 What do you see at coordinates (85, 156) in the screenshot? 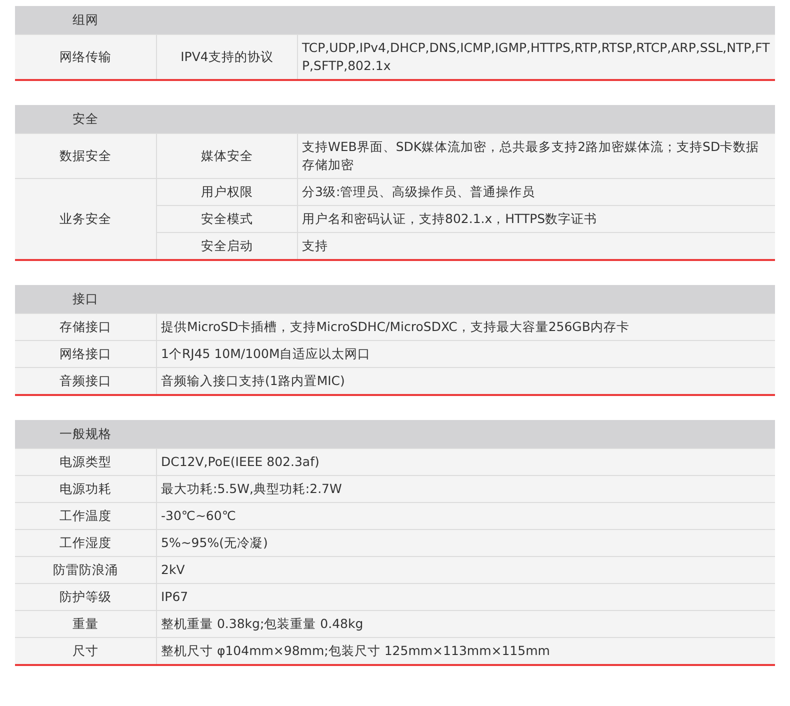
I see `category-cell: 数据安全` at bounding box center [85, 156].